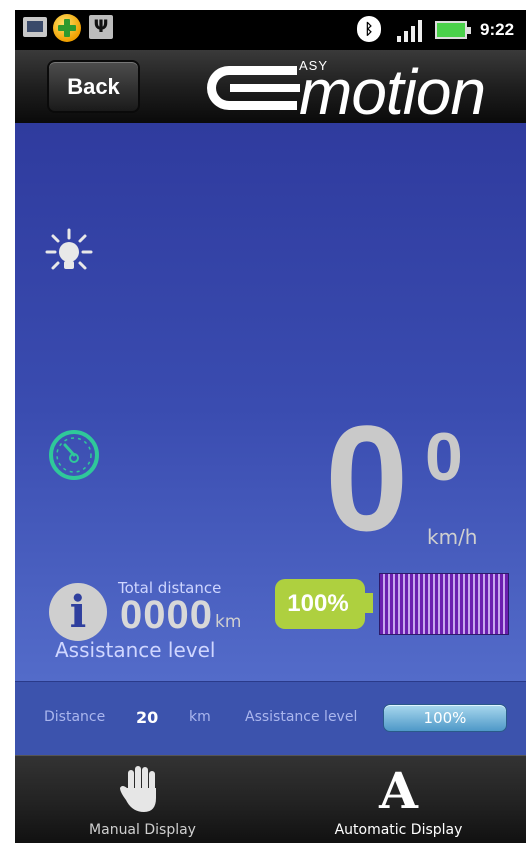 This screenshot has width=526, height=843. I want to click on settings-bar: Distance 20 km Assistance level 100%, so click(270, 718).